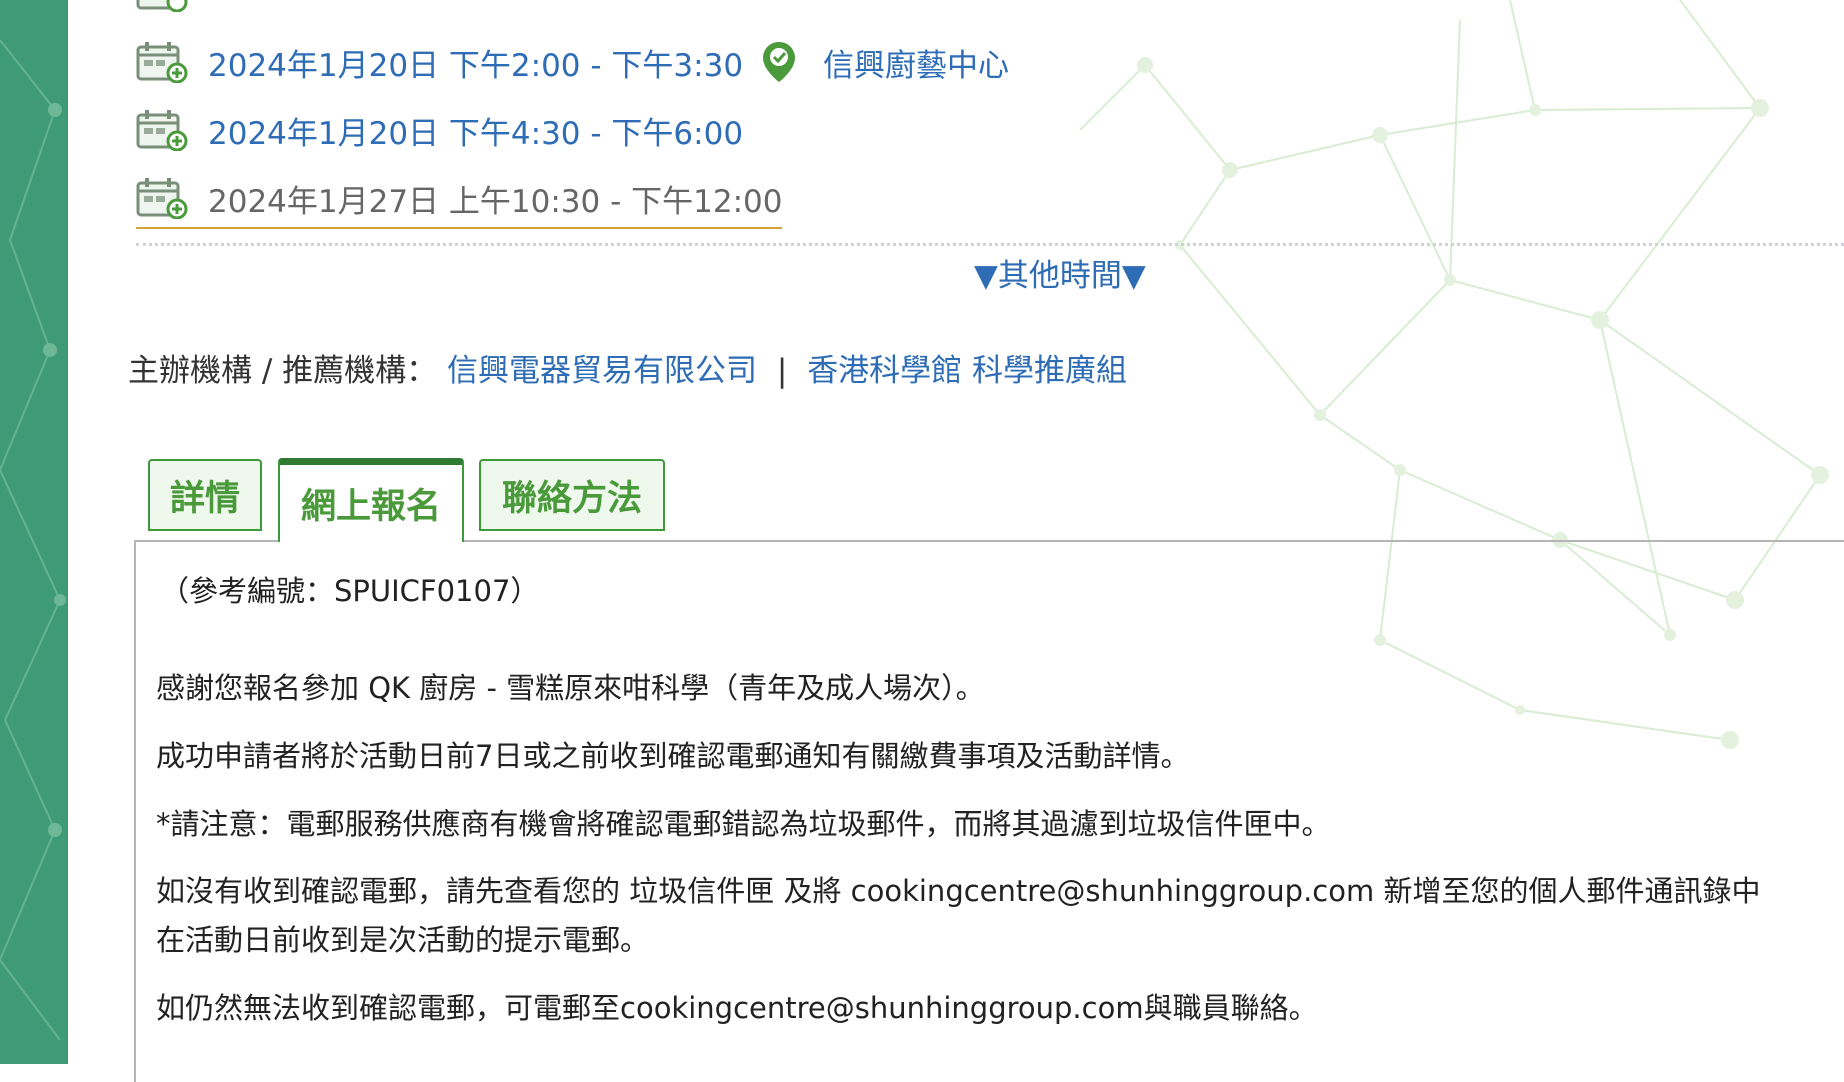 This screenshot has width=1844, height=1082. I want to click on session-datetime: 2024年1月20日 下午4:30 - 下午6:00, so click(475, 130).